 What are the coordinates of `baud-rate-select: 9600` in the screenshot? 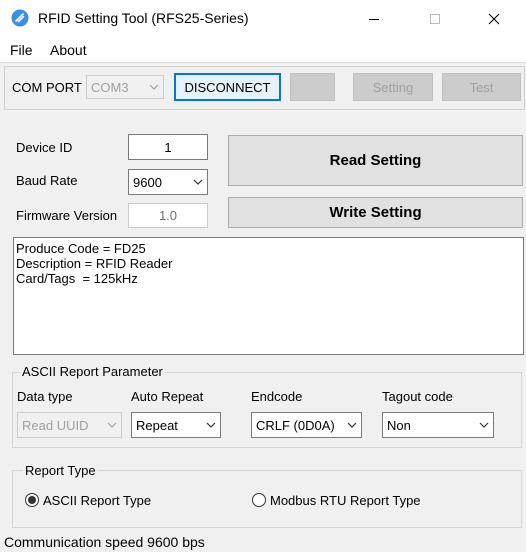 It's located at (168, 182).